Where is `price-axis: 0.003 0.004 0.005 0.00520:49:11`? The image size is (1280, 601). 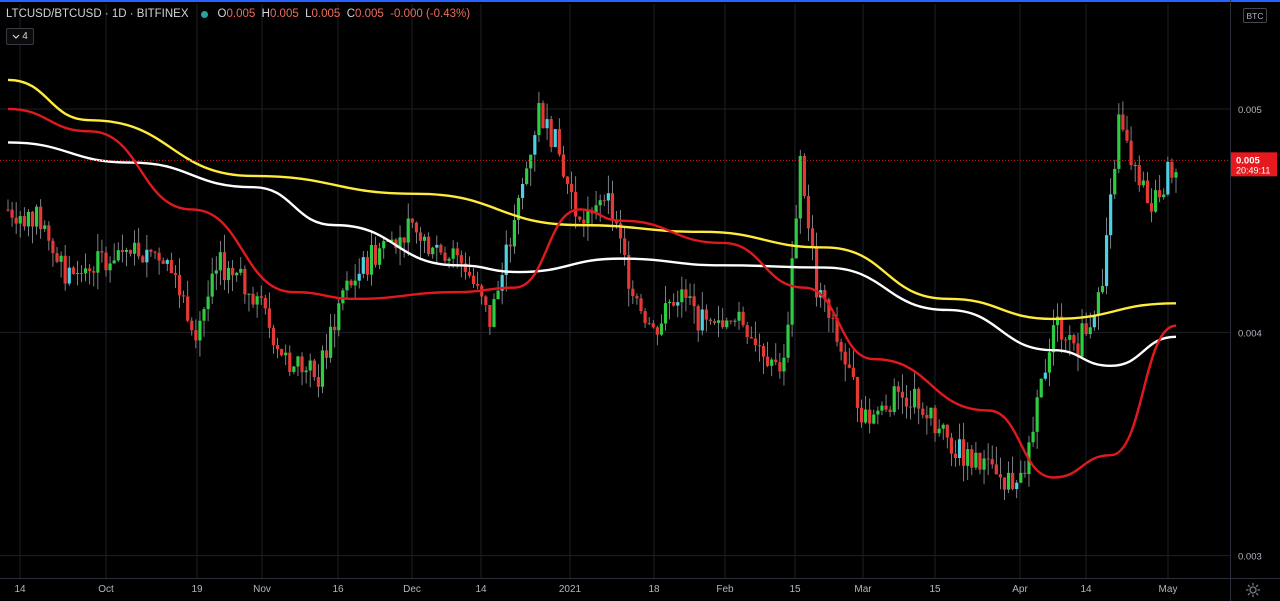 price-axis: 0.003 0.004 0.005 0.00520:49:11 is located at coordinates (1254, 334).